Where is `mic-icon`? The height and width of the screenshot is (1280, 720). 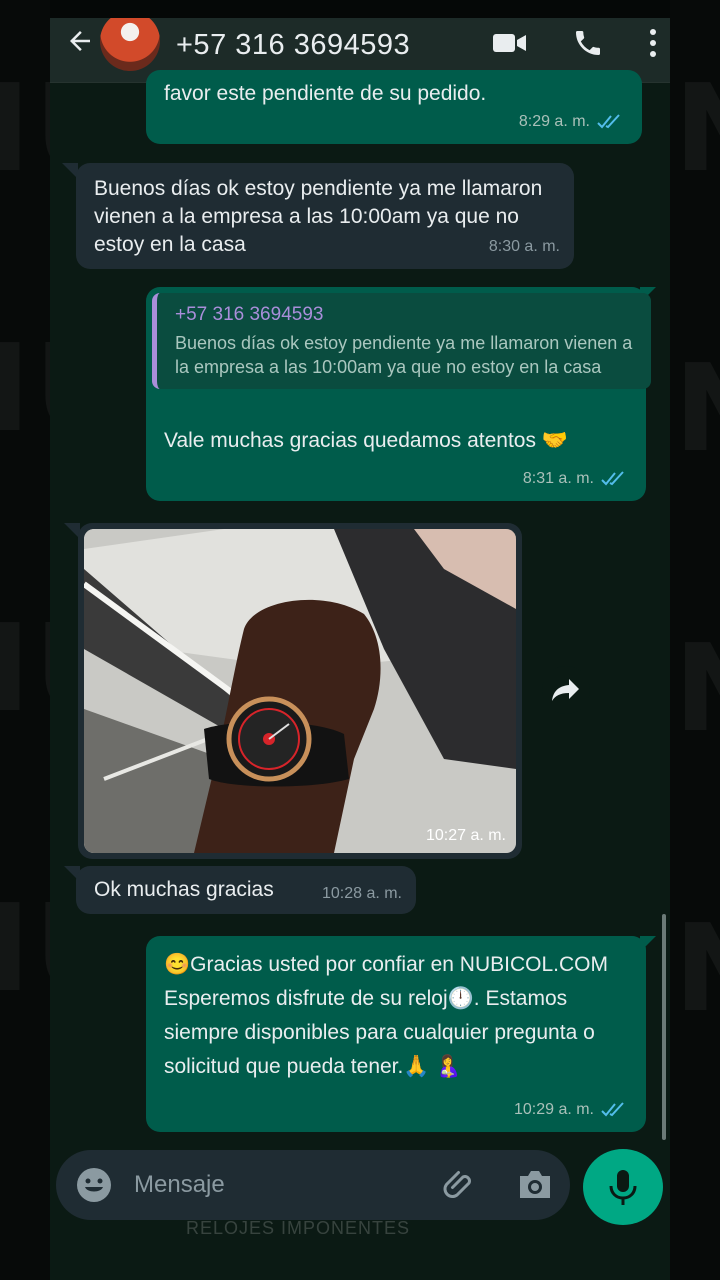 mic-icon is located at coordinates (623, 1187).